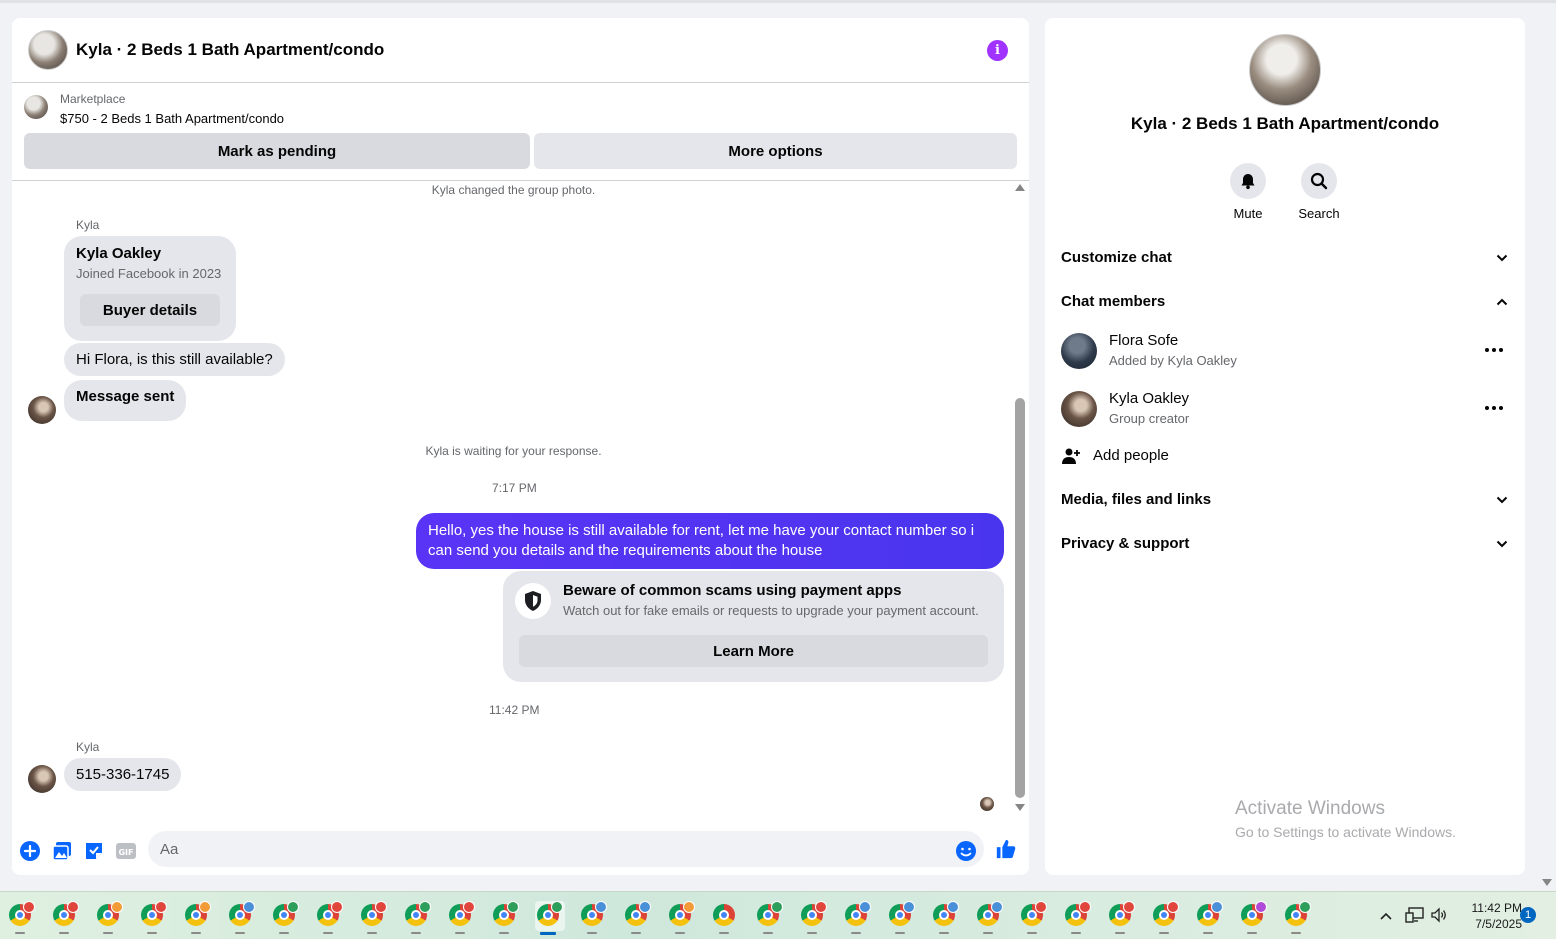  Describe the element at coordinates (1439, 917) in the screenshot. I see `volume-icon` at that location.